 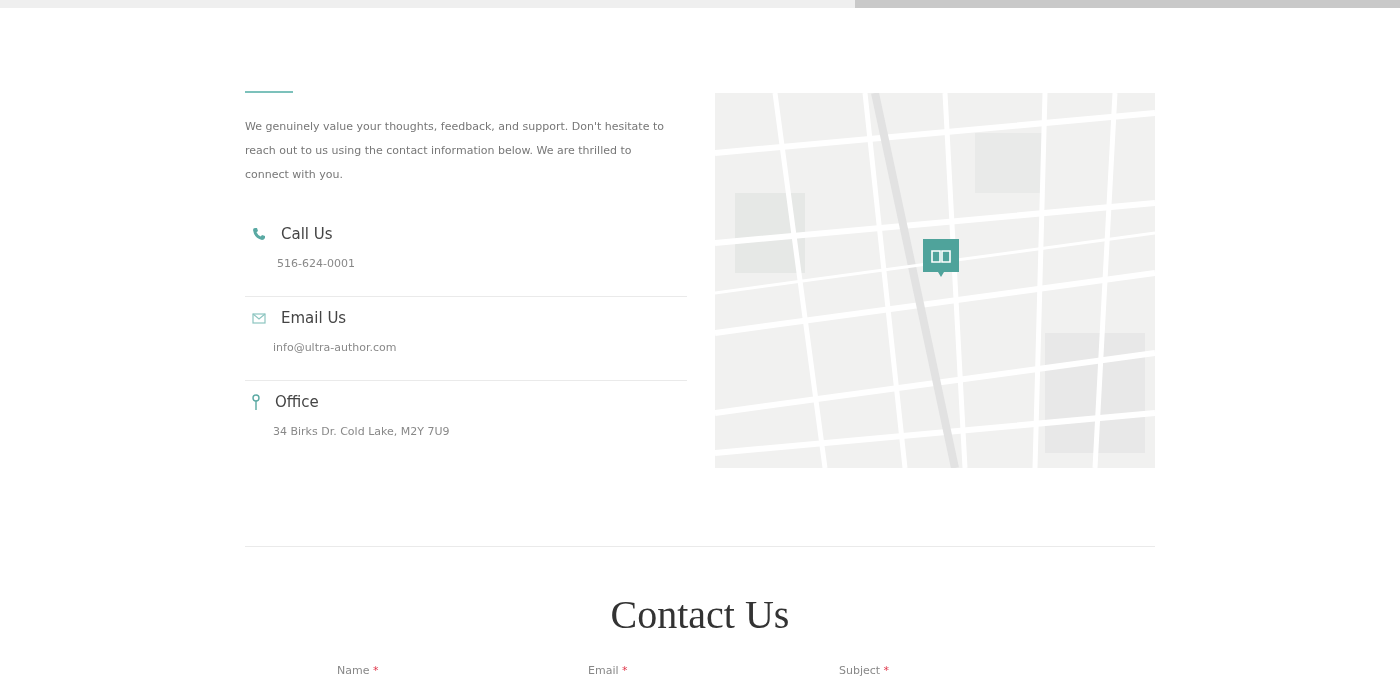 What do you see at coordinates (314, 318) in the screenshot?
I see `contact-title: Email Us` at bounding box center [314, 318].